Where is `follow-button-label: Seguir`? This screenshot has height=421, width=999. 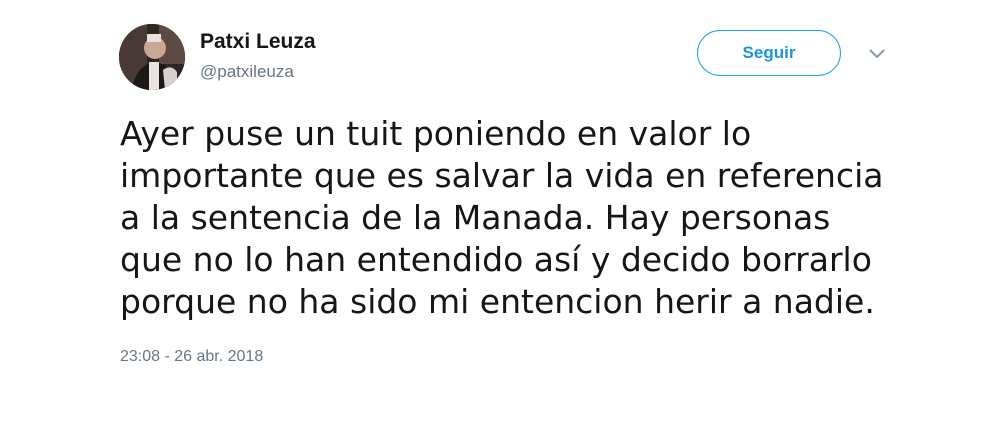
follow-button-label: Seguir is located at coordinates (769, 52).